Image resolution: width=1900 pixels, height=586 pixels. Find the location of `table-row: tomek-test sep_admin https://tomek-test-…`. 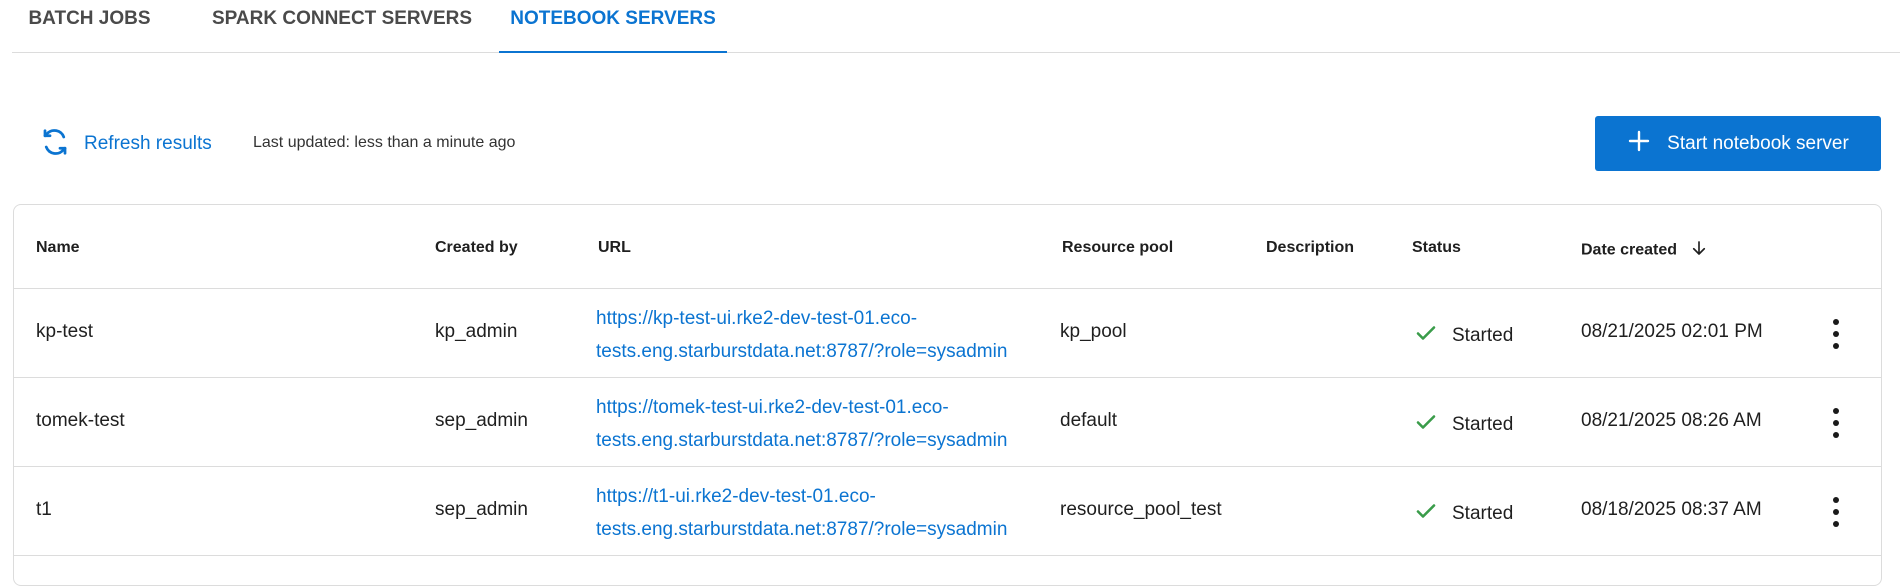

table-row: tomek-test sep_admin https://tomek-test-… is located at coordinates (947, 422).